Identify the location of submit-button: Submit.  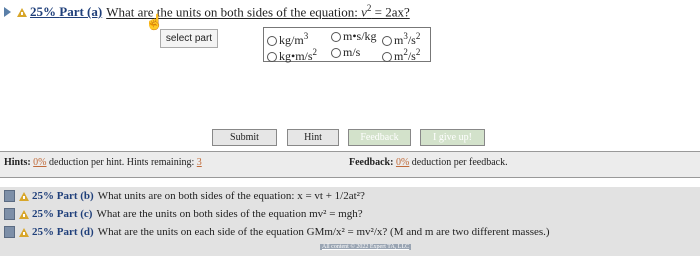
(244, 137).